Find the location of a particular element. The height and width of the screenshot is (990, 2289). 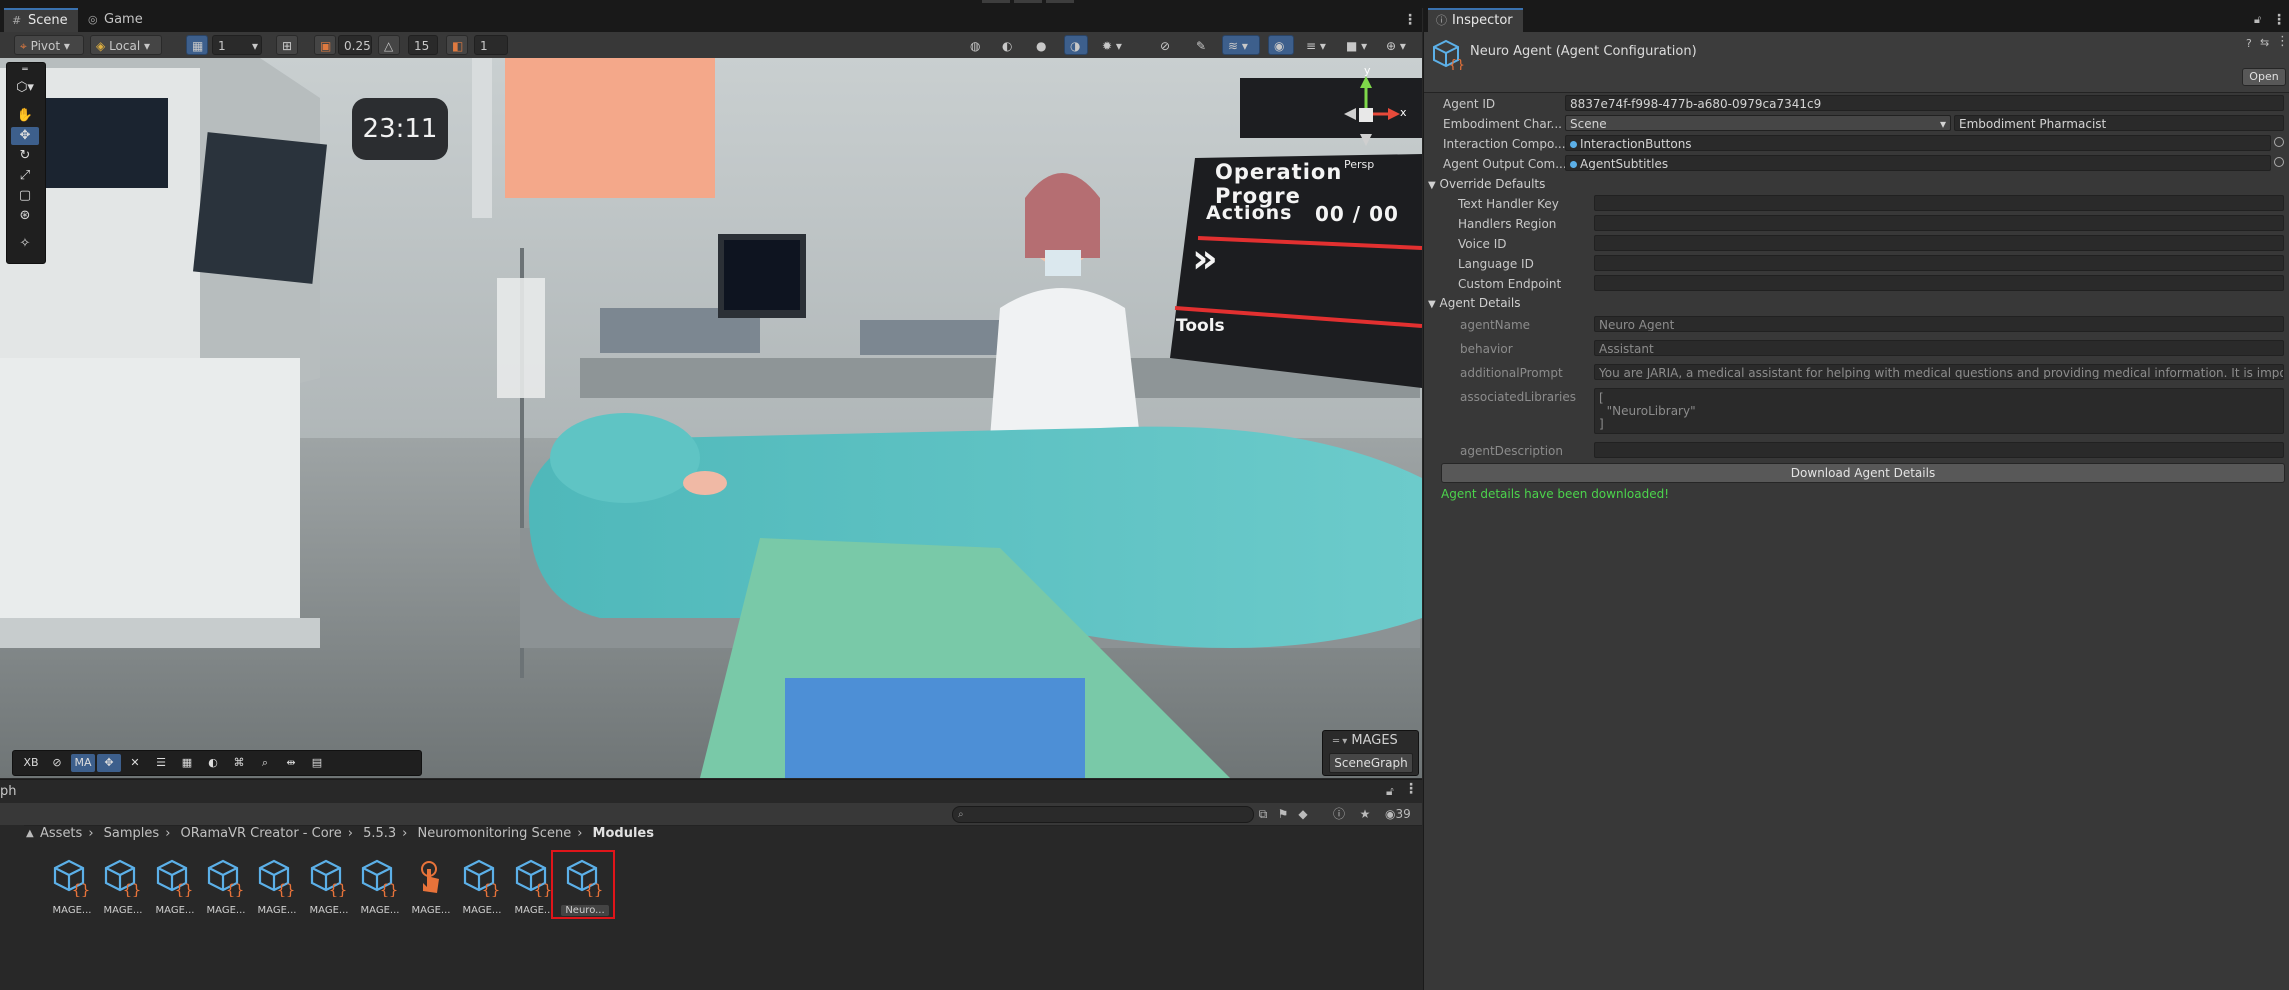

rotate-snap-field: 15 is located at coordinates (423, 45).